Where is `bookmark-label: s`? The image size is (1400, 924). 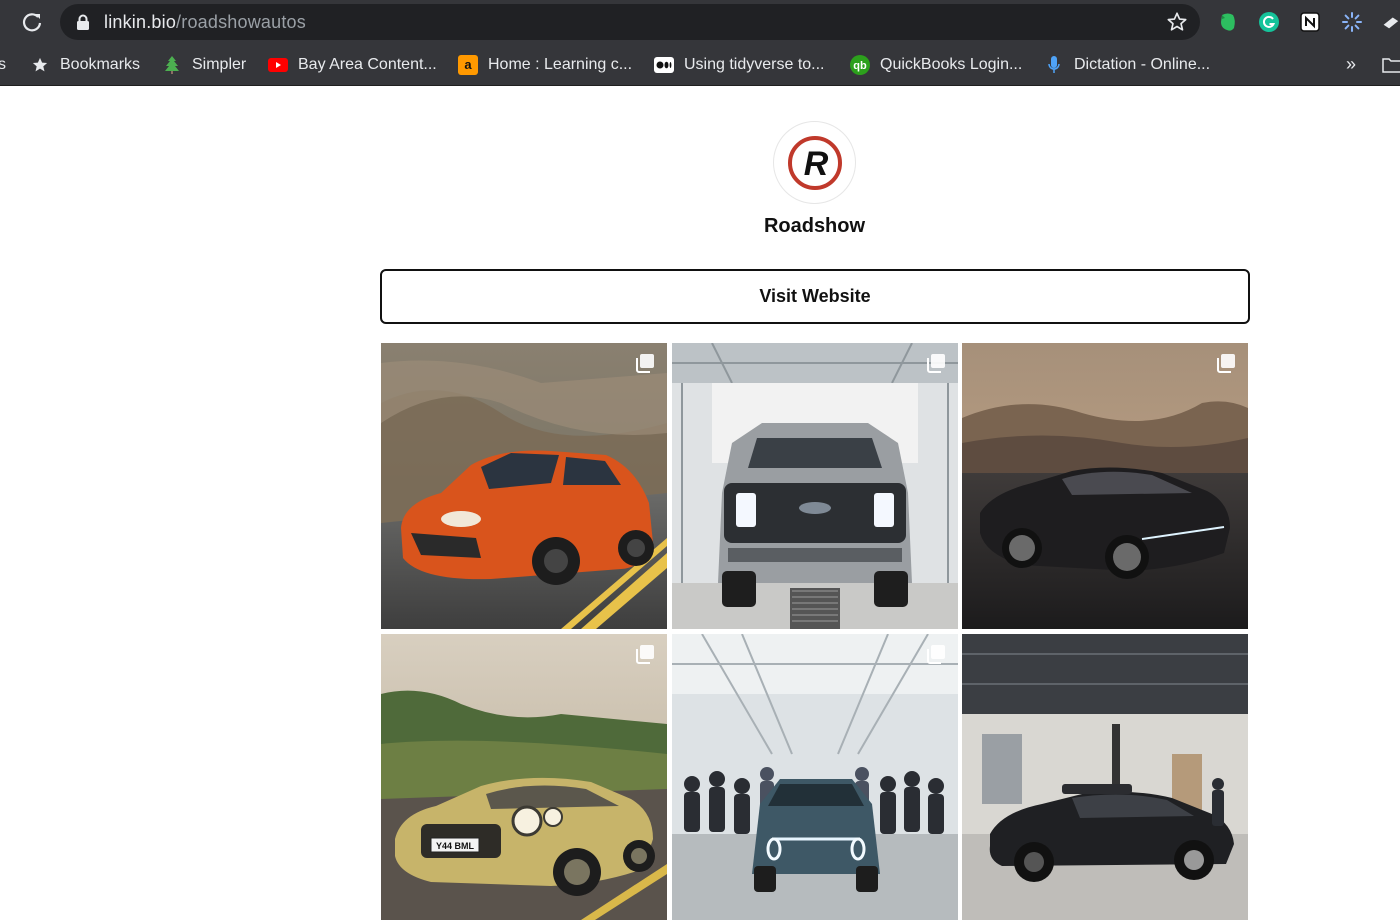
bookmark-label: s is located at coordinates (3, 64).